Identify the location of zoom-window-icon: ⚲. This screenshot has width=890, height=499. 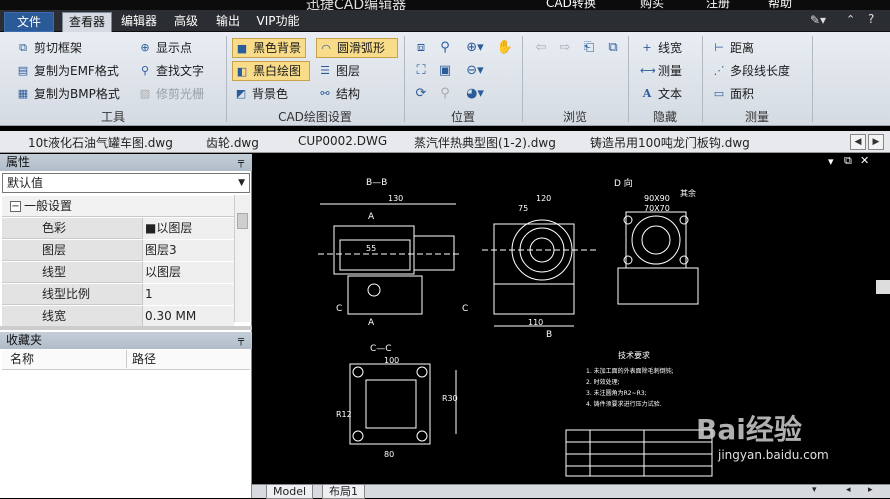
(445, 48).